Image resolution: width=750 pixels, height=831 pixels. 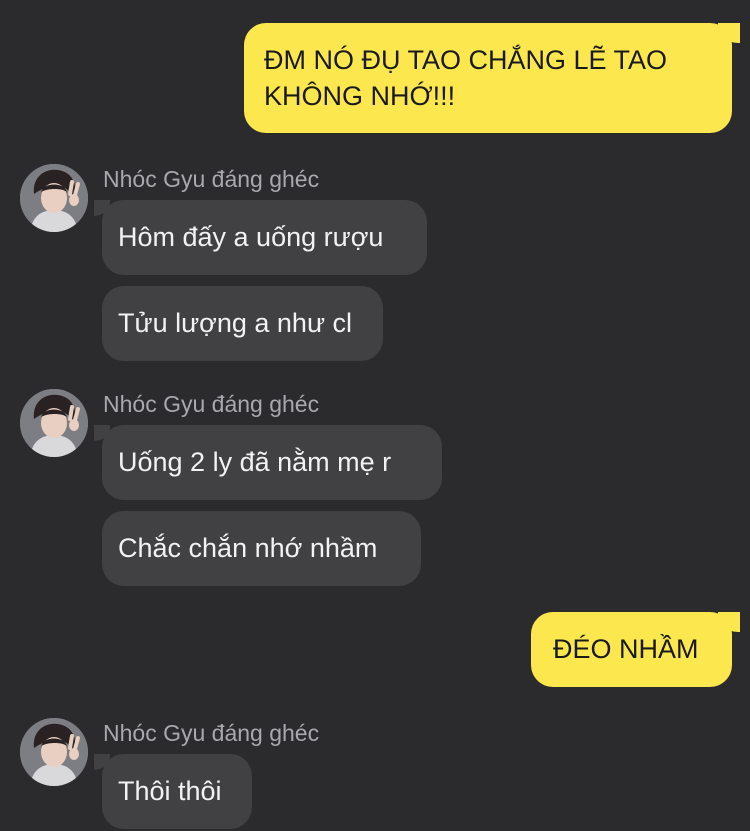 What do you see at coordinates (272, 462) in the screenshot?
I see `incoming-message-bubble: Uống 2 ly đã nằm mẹ r` at bounding box center [272, 462].